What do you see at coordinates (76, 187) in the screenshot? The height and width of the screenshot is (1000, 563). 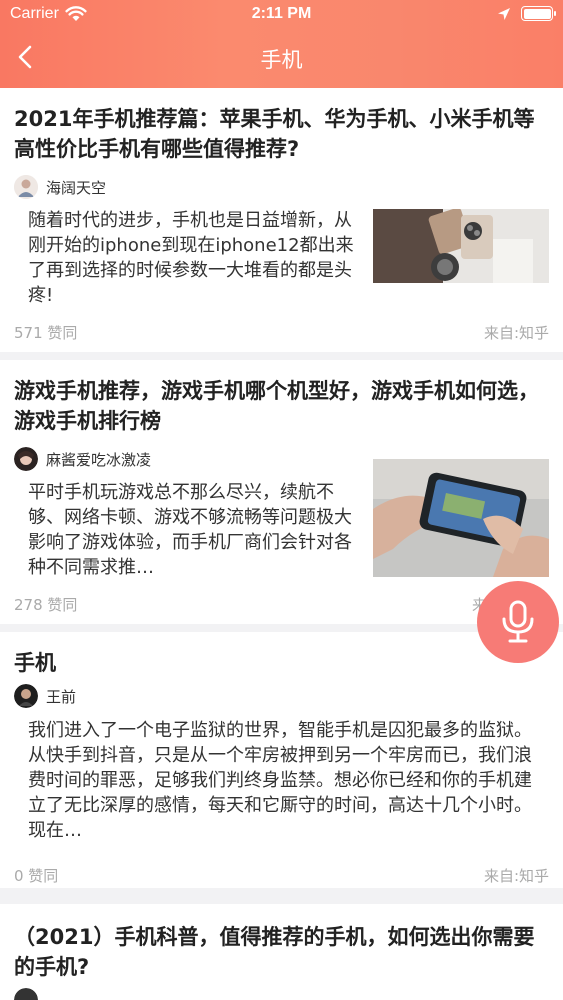 I see `author-name: 海阔天空` at bounding box center [76, 187].